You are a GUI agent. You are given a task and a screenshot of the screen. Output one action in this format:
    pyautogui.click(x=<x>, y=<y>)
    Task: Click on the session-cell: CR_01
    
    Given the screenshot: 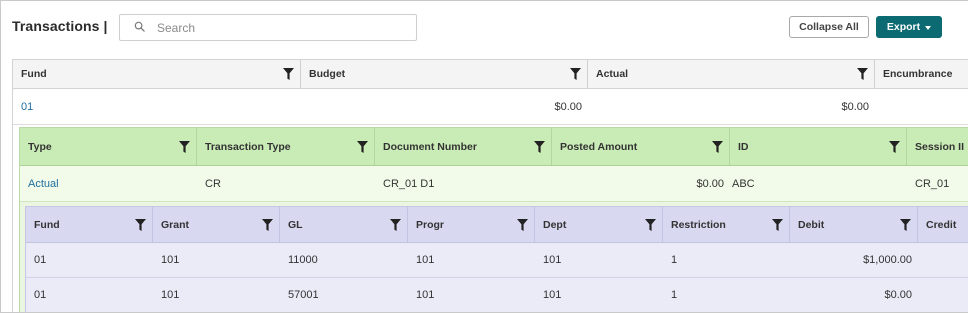 What is the action you would take?
    pyautogui.click(x=932, y=183)
    